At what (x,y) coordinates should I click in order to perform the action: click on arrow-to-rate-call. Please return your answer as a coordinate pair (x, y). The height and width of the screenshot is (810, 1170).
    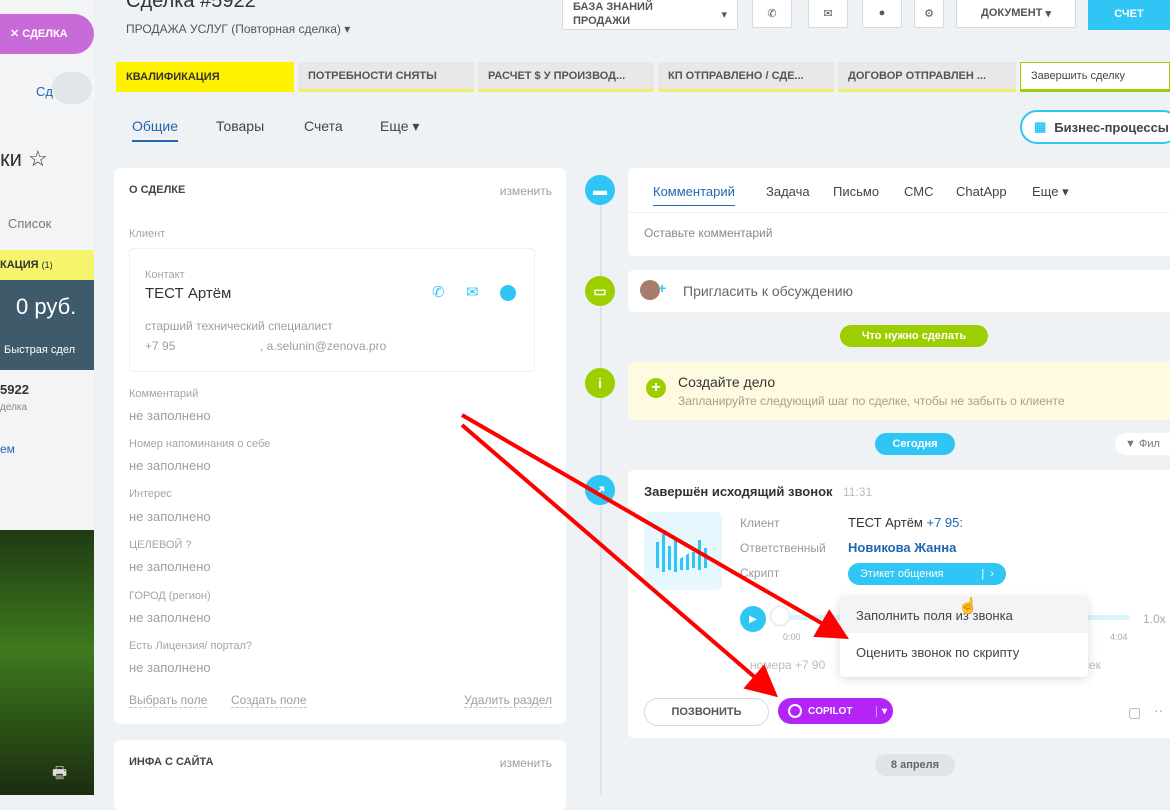
    Looking at the image, I should click on (654, 526).